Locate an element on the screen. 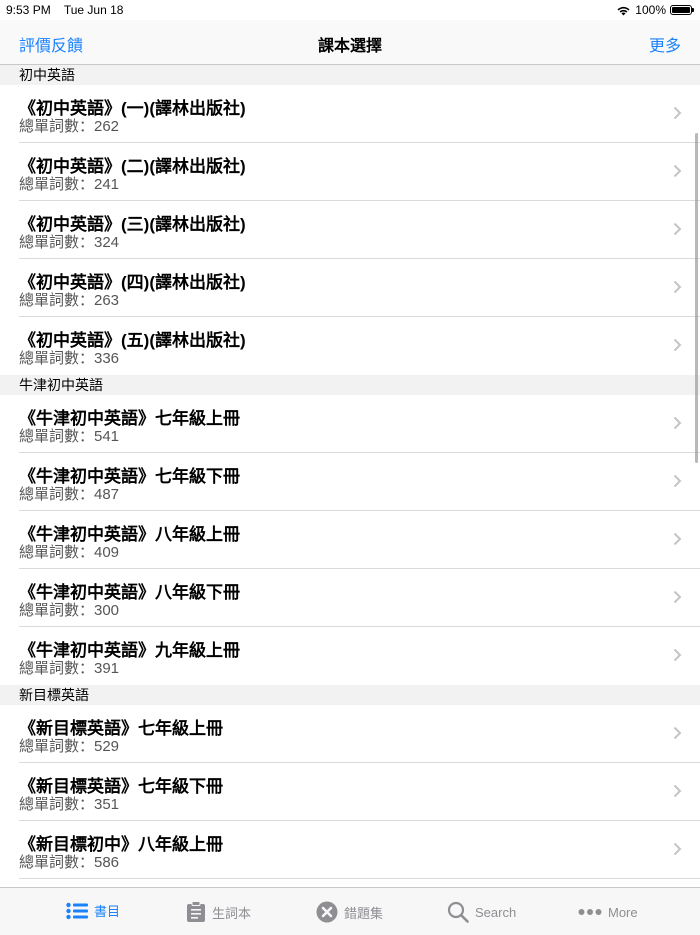  item-word-count: 總單詞數：529 is located at coordinates (69, 746).